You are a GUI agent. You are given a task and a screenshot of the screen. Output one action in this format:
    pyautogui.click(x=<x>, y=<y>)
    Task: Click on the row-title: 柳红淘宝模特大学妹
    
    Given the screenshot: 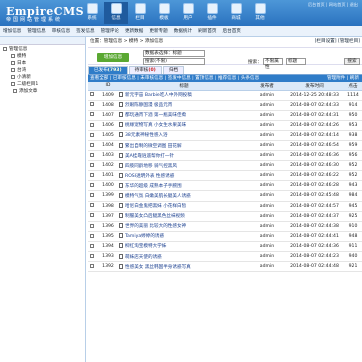 What is the action you would take?
    pyautogui.click(x=184, y=247)
    